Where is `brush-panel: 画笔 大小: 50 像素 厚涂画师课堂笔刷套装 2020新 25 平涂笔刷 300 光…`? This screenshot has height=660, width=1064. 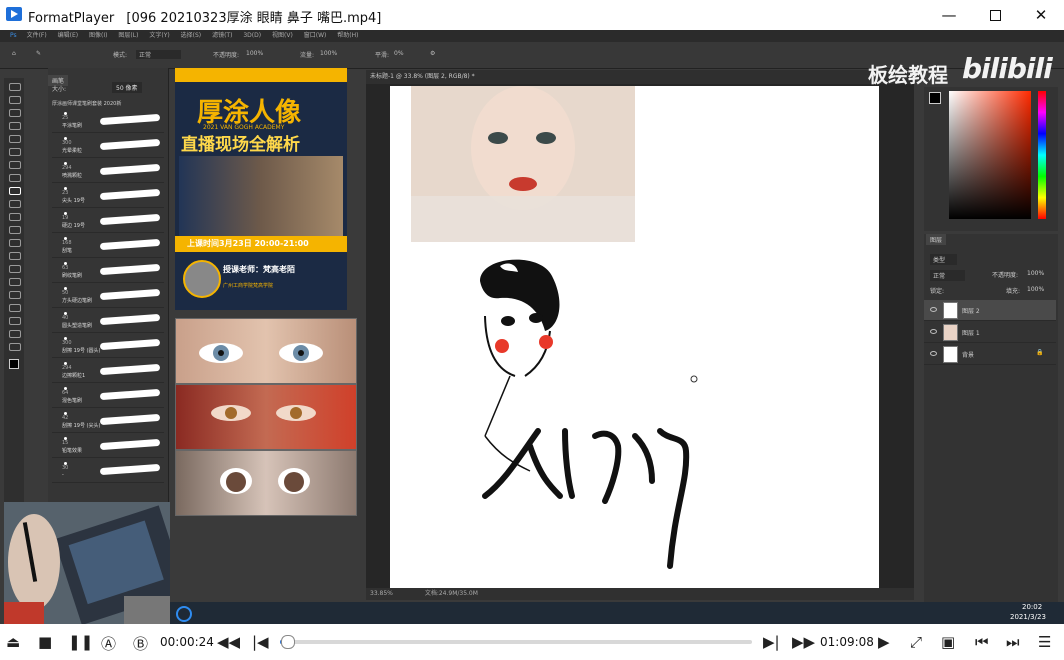
brush-panel: 画笔 大小: 50 像素 厚涂画师课堂笔刷套装 2020新 25 平涂笔刷 300 光… is located at coordinates (108, 303).